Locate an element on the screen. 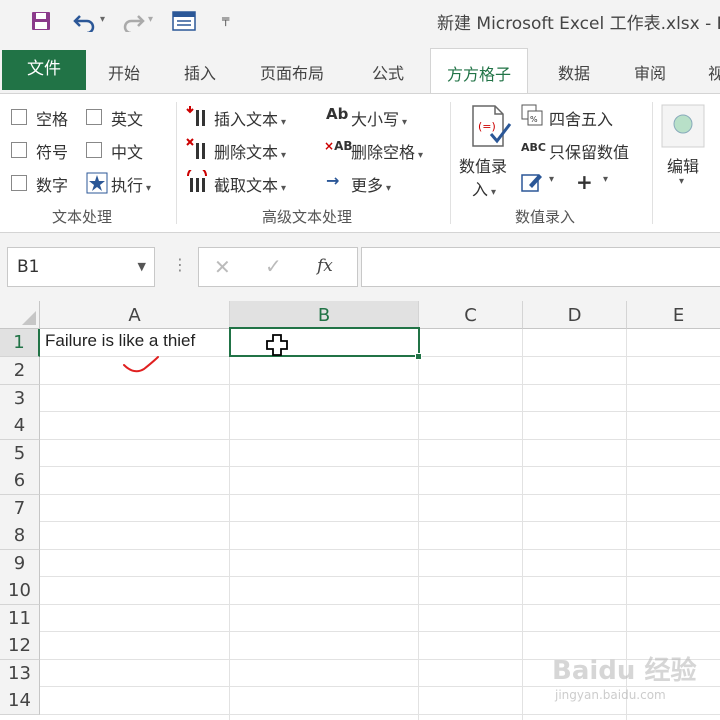 The image size is (720, 720). chinese-label: 中文 is located at coordinates (127, 152).